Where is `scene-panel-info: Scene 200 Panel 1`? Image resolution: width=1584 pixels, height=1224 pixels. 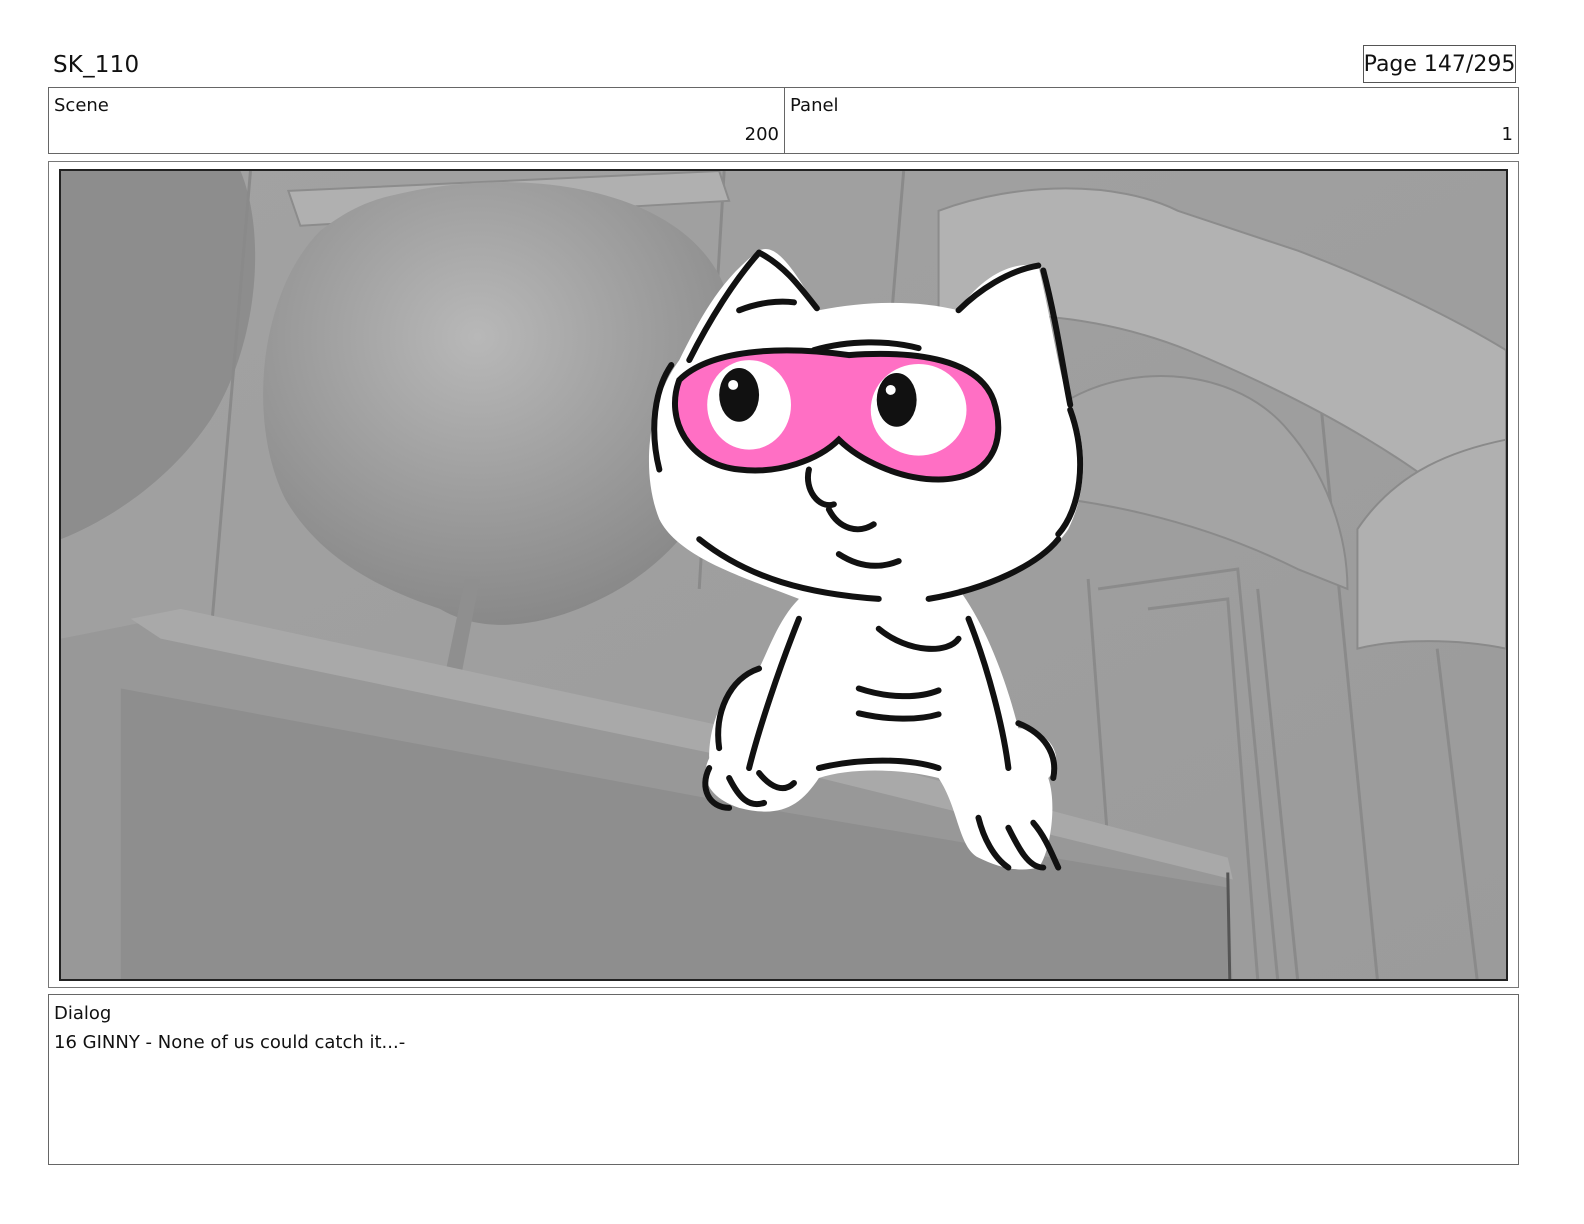
scene-panel-info: Scene 200 Panel 1 is located at coordinates (783, 120).